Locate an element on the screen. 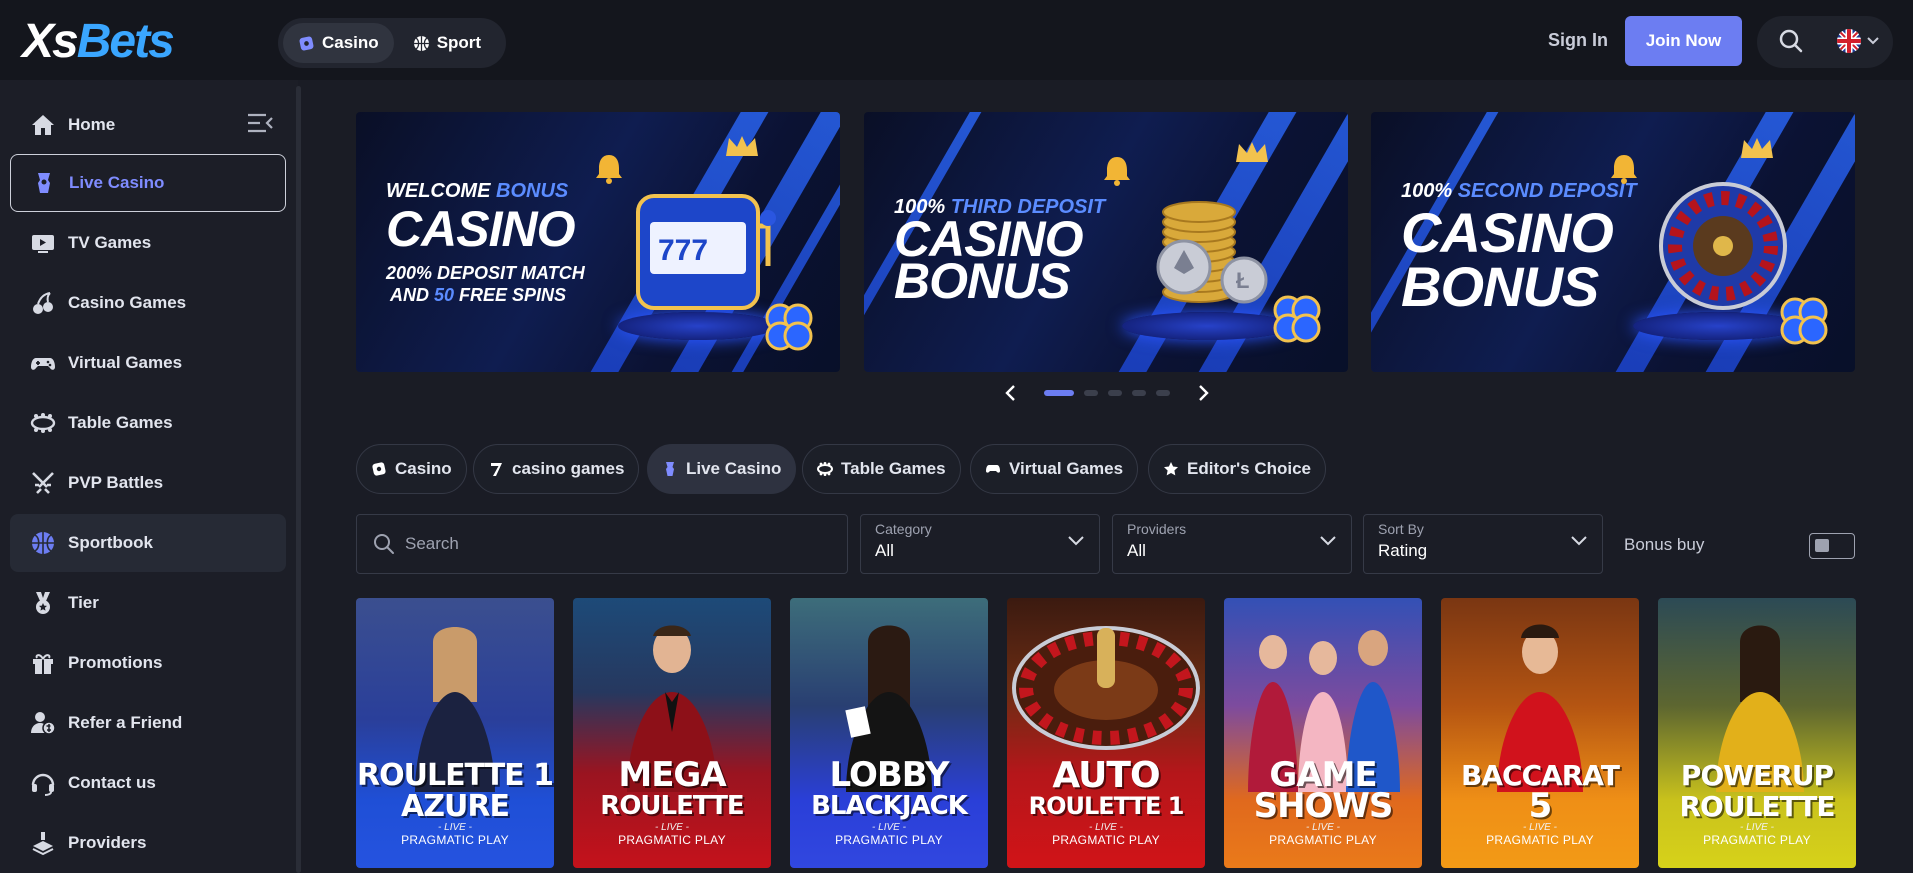 The image size is (1913, 873). game-card-game-shows: GAME SHOWS - LIVE - PRAGMATIC PLAY is located at coordinates (1323, 733).